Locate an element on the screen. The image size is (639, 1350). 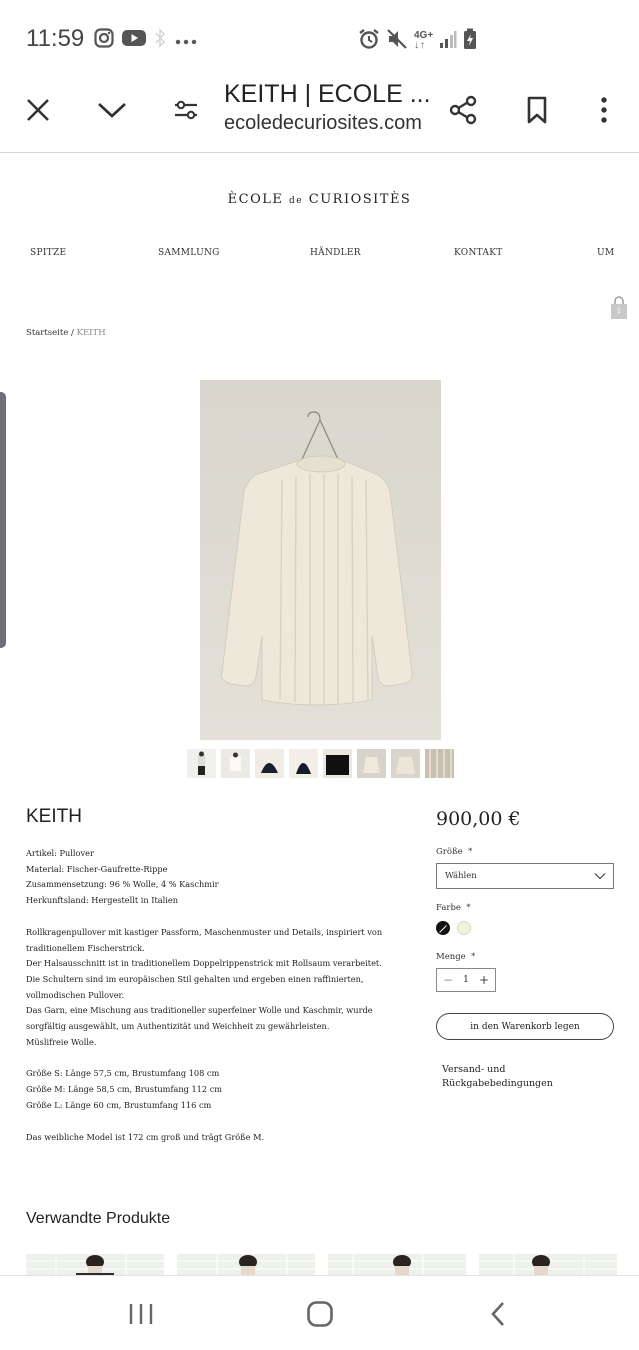
cart-button: 1 is located at coordinates (619, 308).